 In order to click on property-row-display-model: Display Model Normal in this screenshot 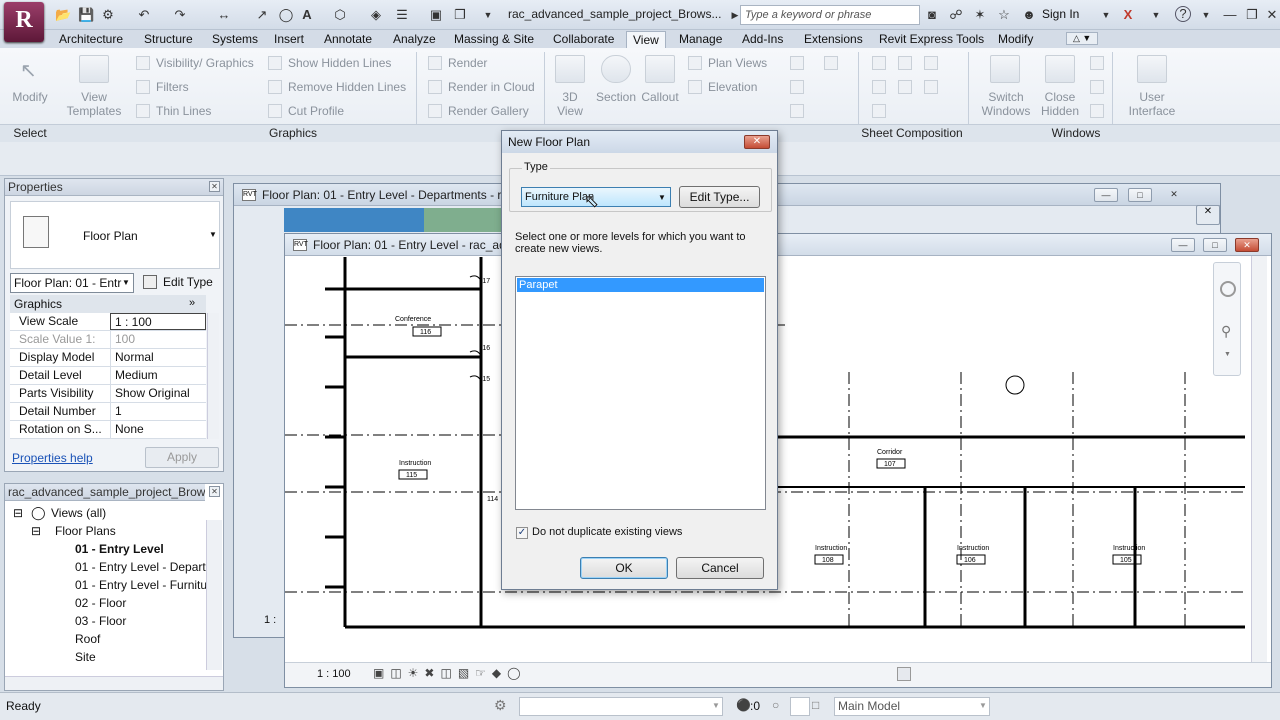, I will do `click(108, 358)`.